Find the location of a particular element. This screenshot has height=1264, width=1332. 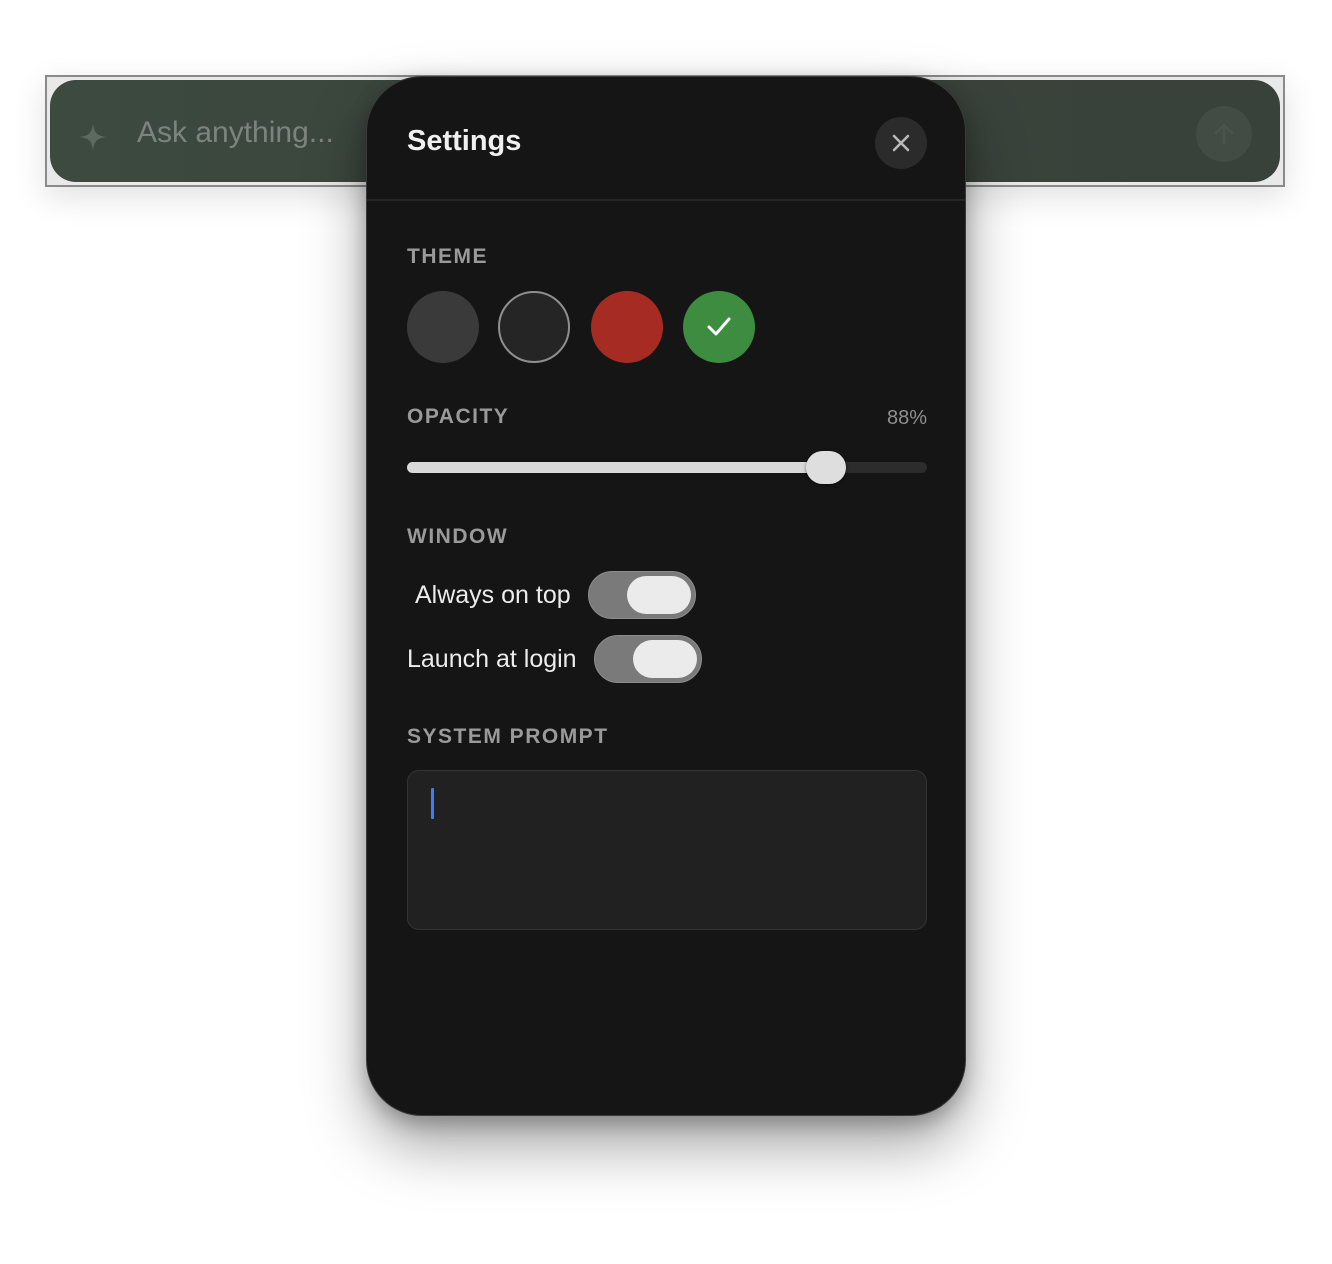

system-prompt-textarea is located at coordinates (667, 850).